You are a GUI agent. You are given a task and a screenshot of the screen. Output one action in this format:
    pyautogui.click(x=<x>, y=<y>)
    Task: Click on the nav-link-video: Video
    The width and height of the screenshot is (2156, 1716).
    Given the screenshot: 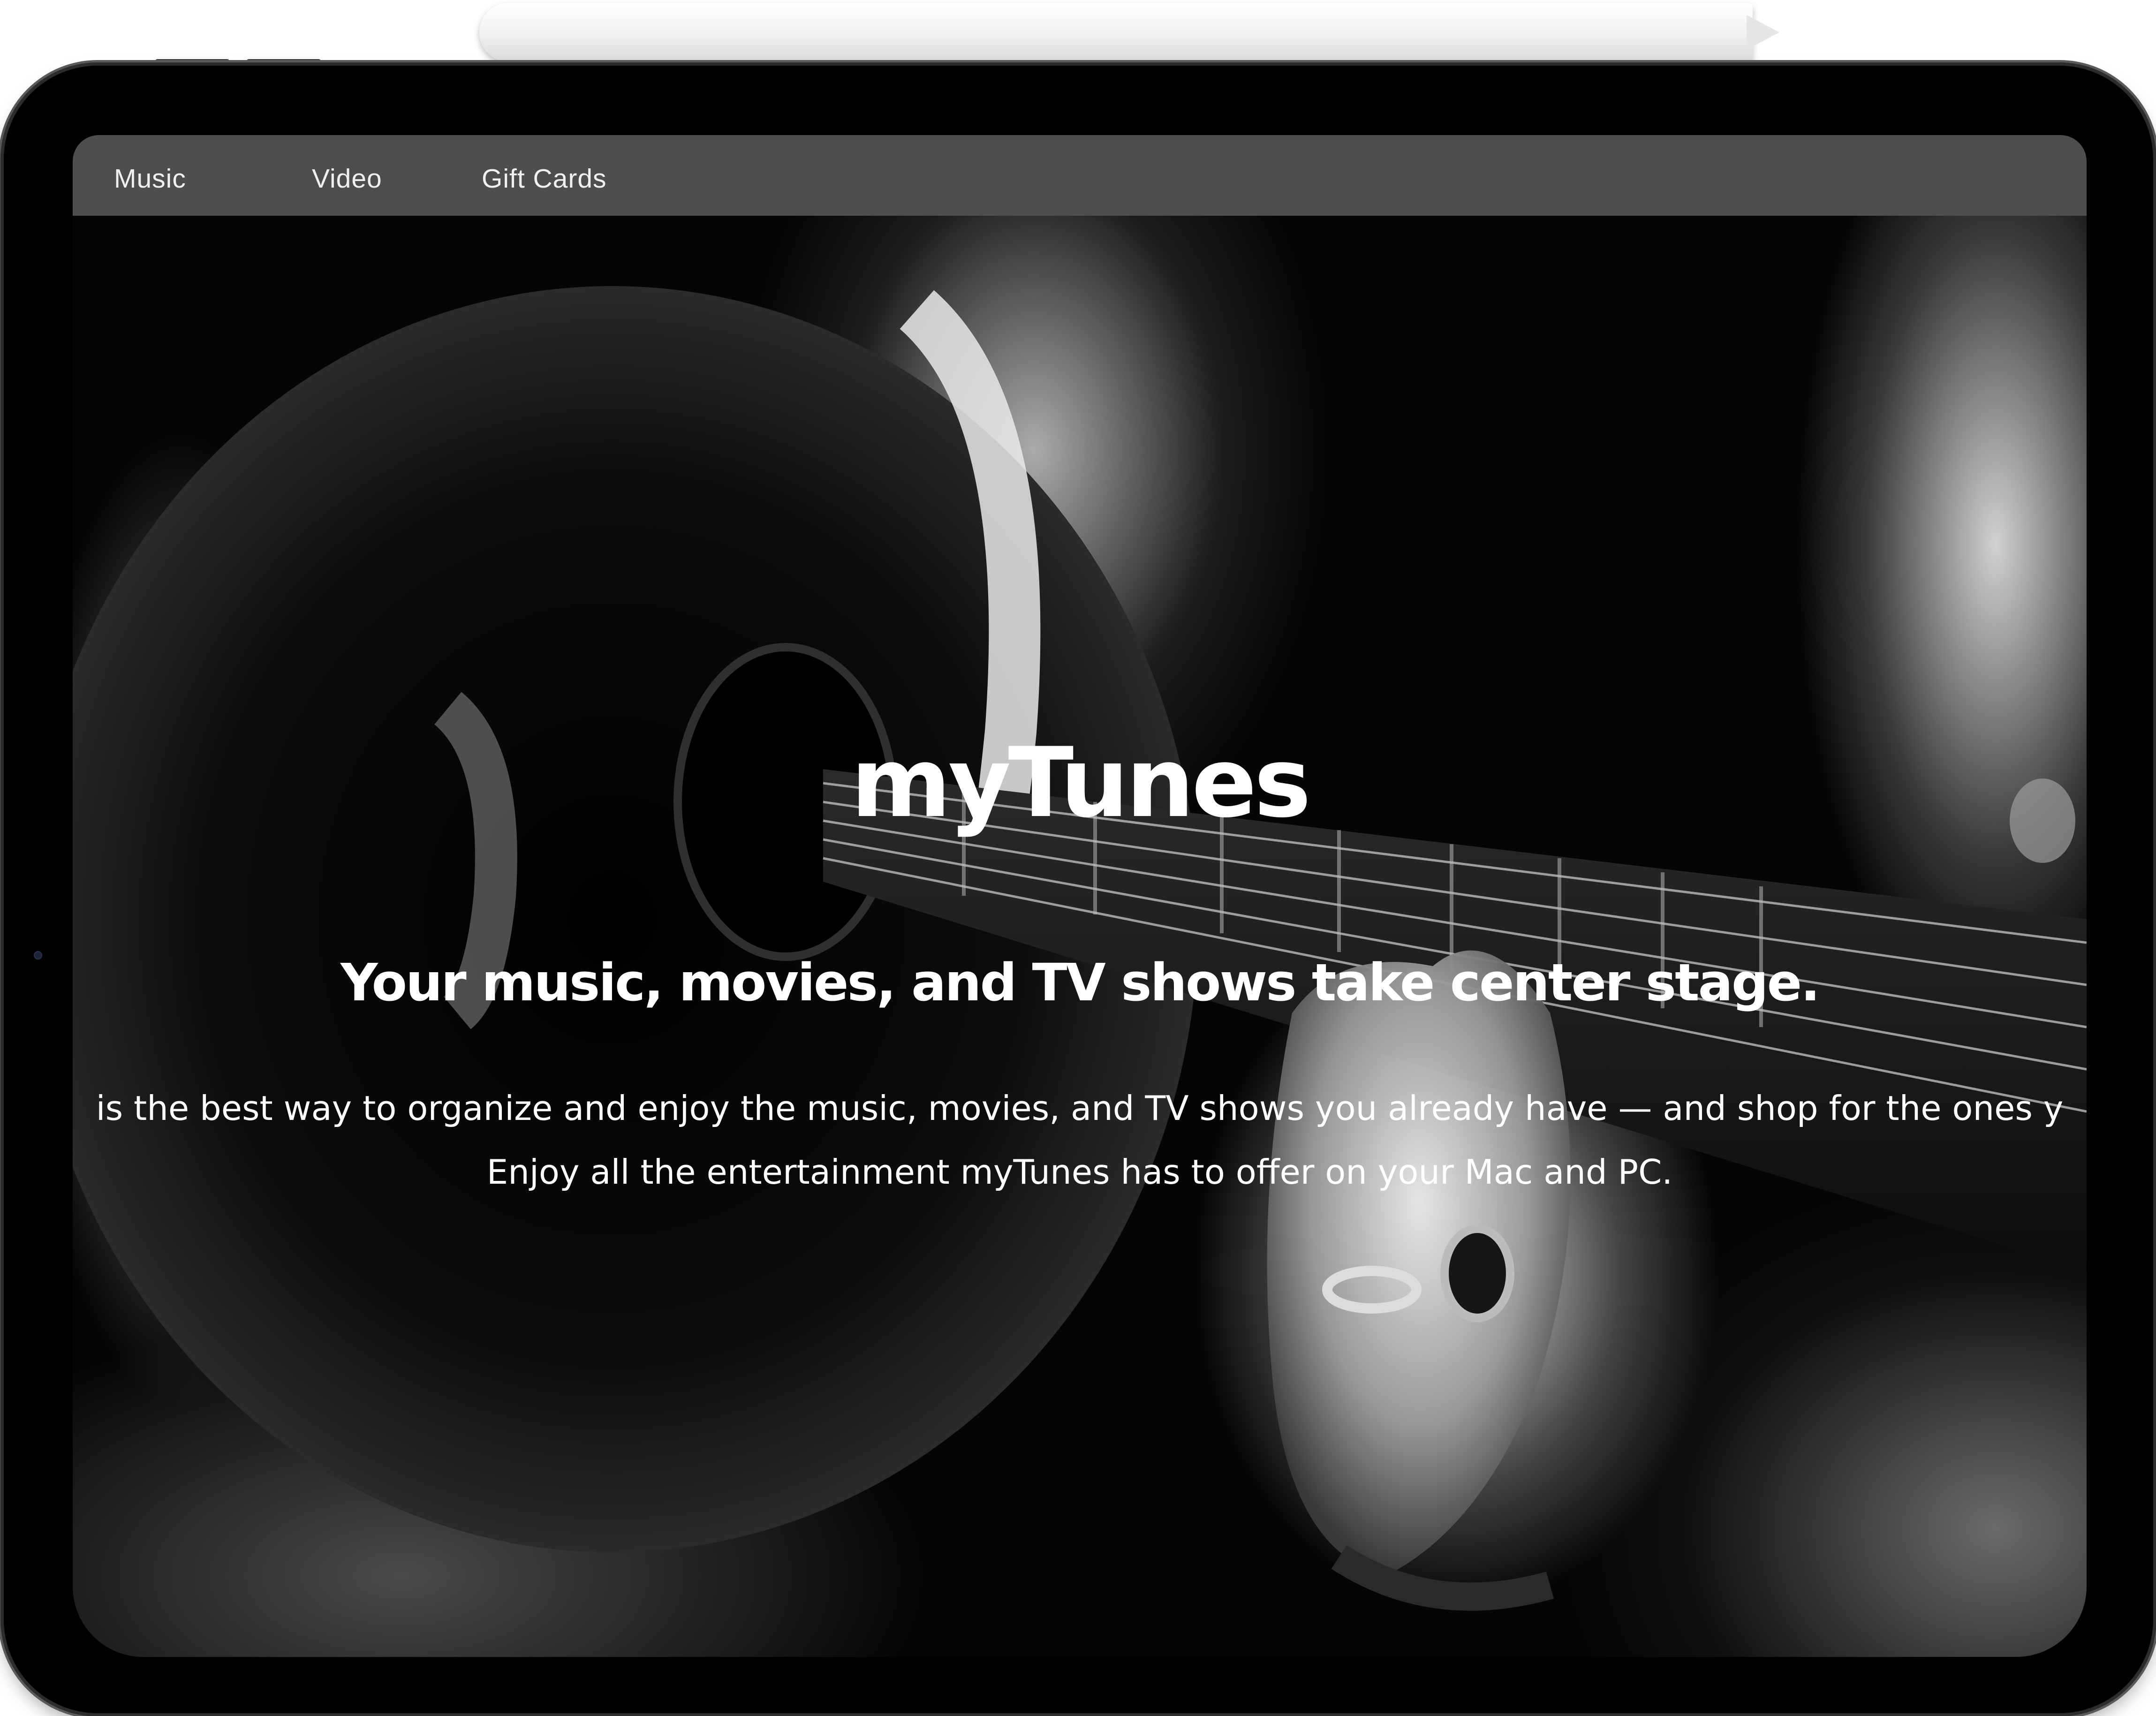 What is the action you would take?
    pyautogui.click(x=347, y=175)
    